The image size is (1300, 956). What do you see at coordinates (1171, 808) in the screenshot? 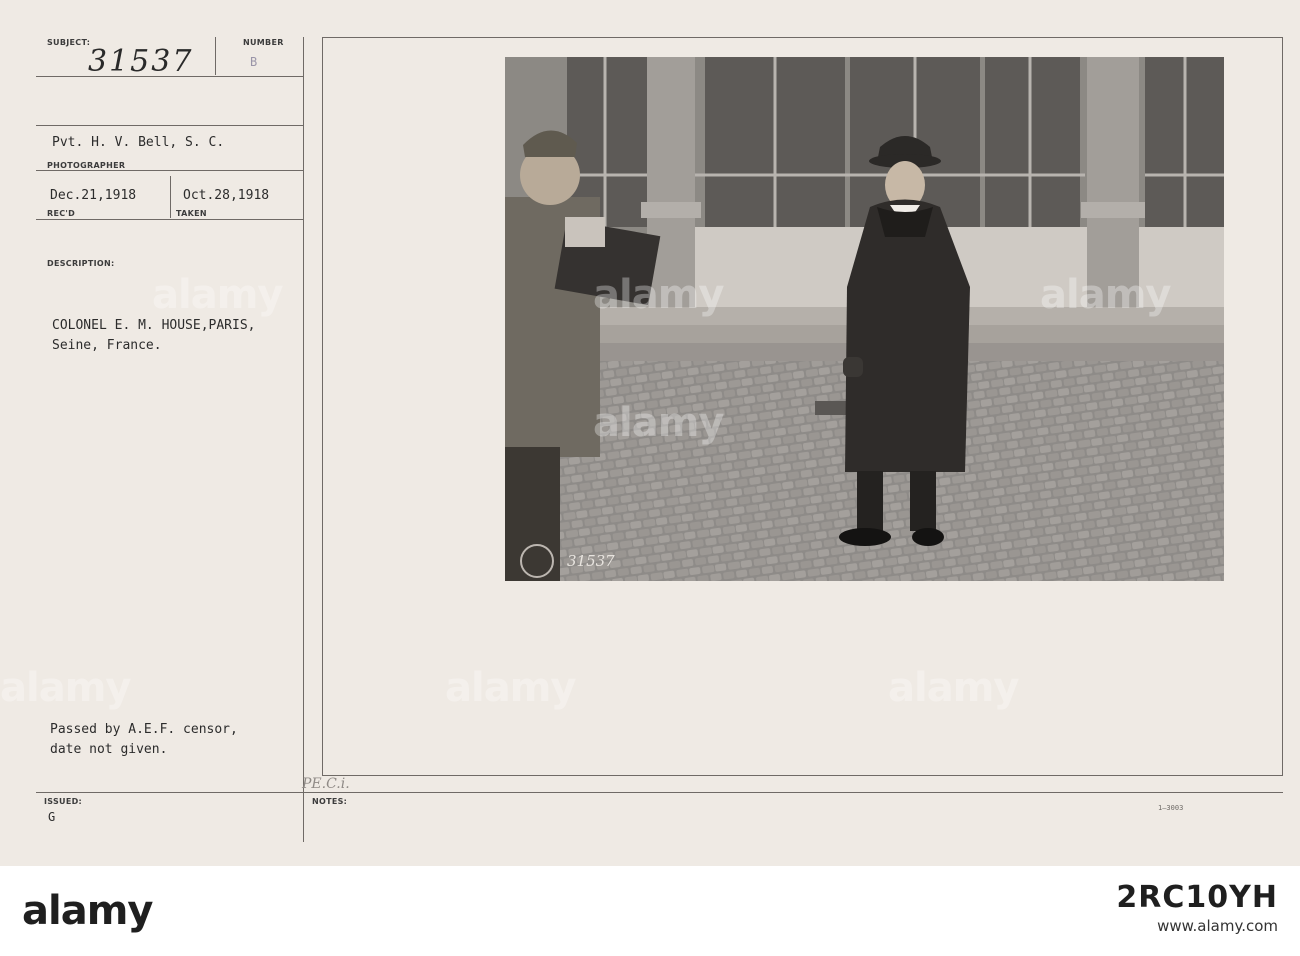
I see `form-code: 1—3003` at bounding box center [1171, 808].